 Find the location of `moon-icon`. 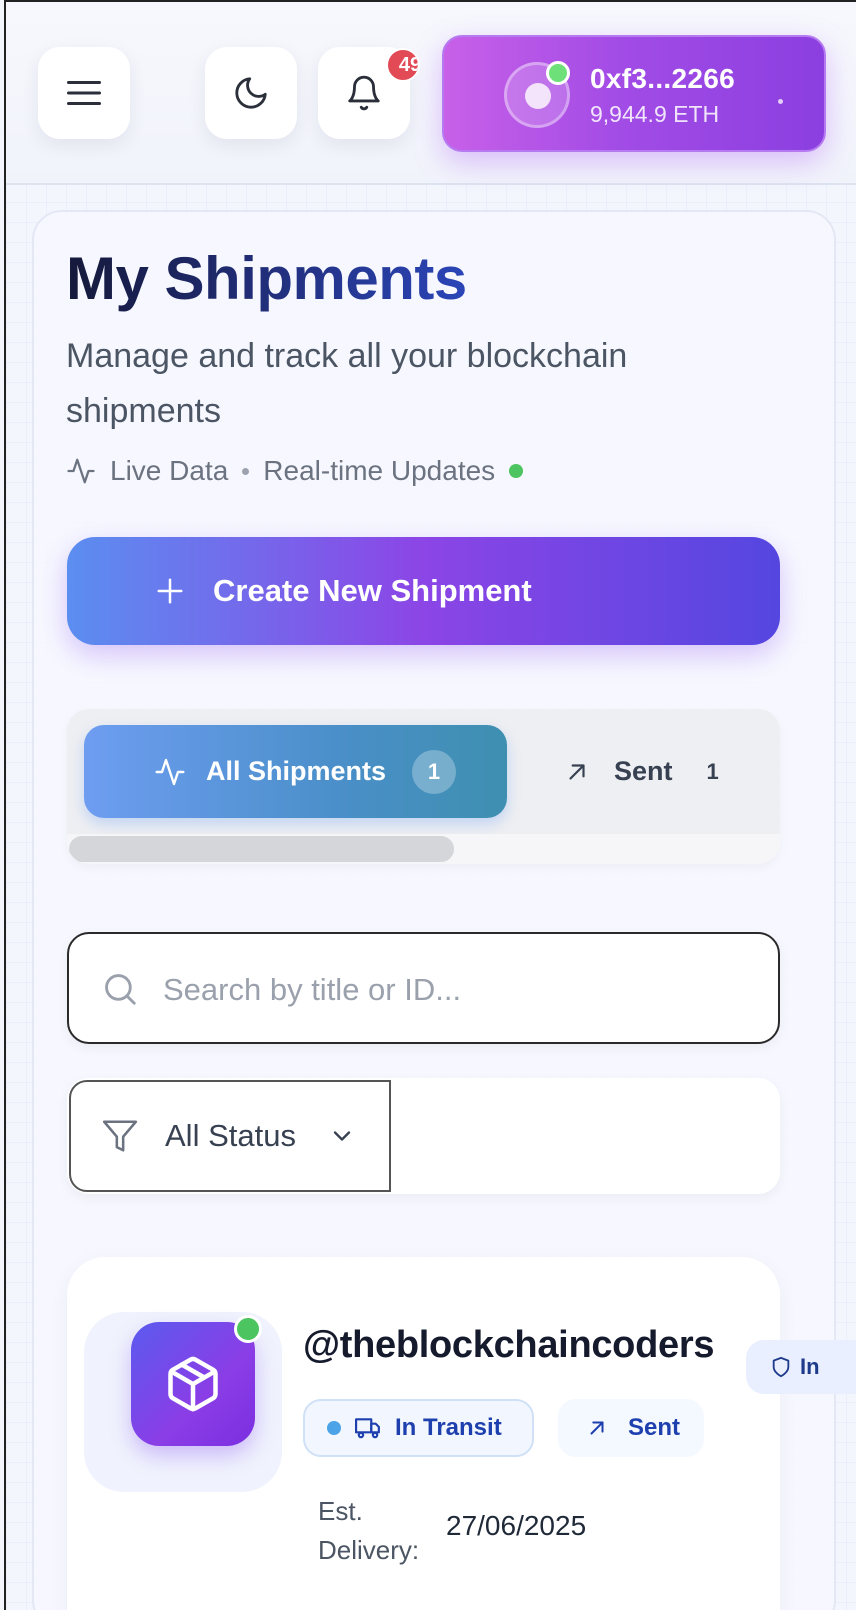

moon-icon is located at coordinates (251, 93).